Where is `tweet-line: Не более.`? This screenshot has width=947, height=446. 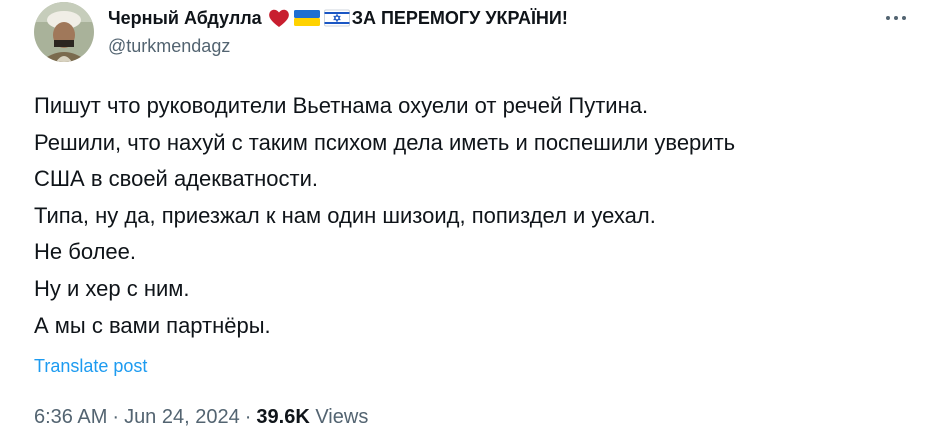
tweet-line: Не более. is located at coordinates (85, 252).